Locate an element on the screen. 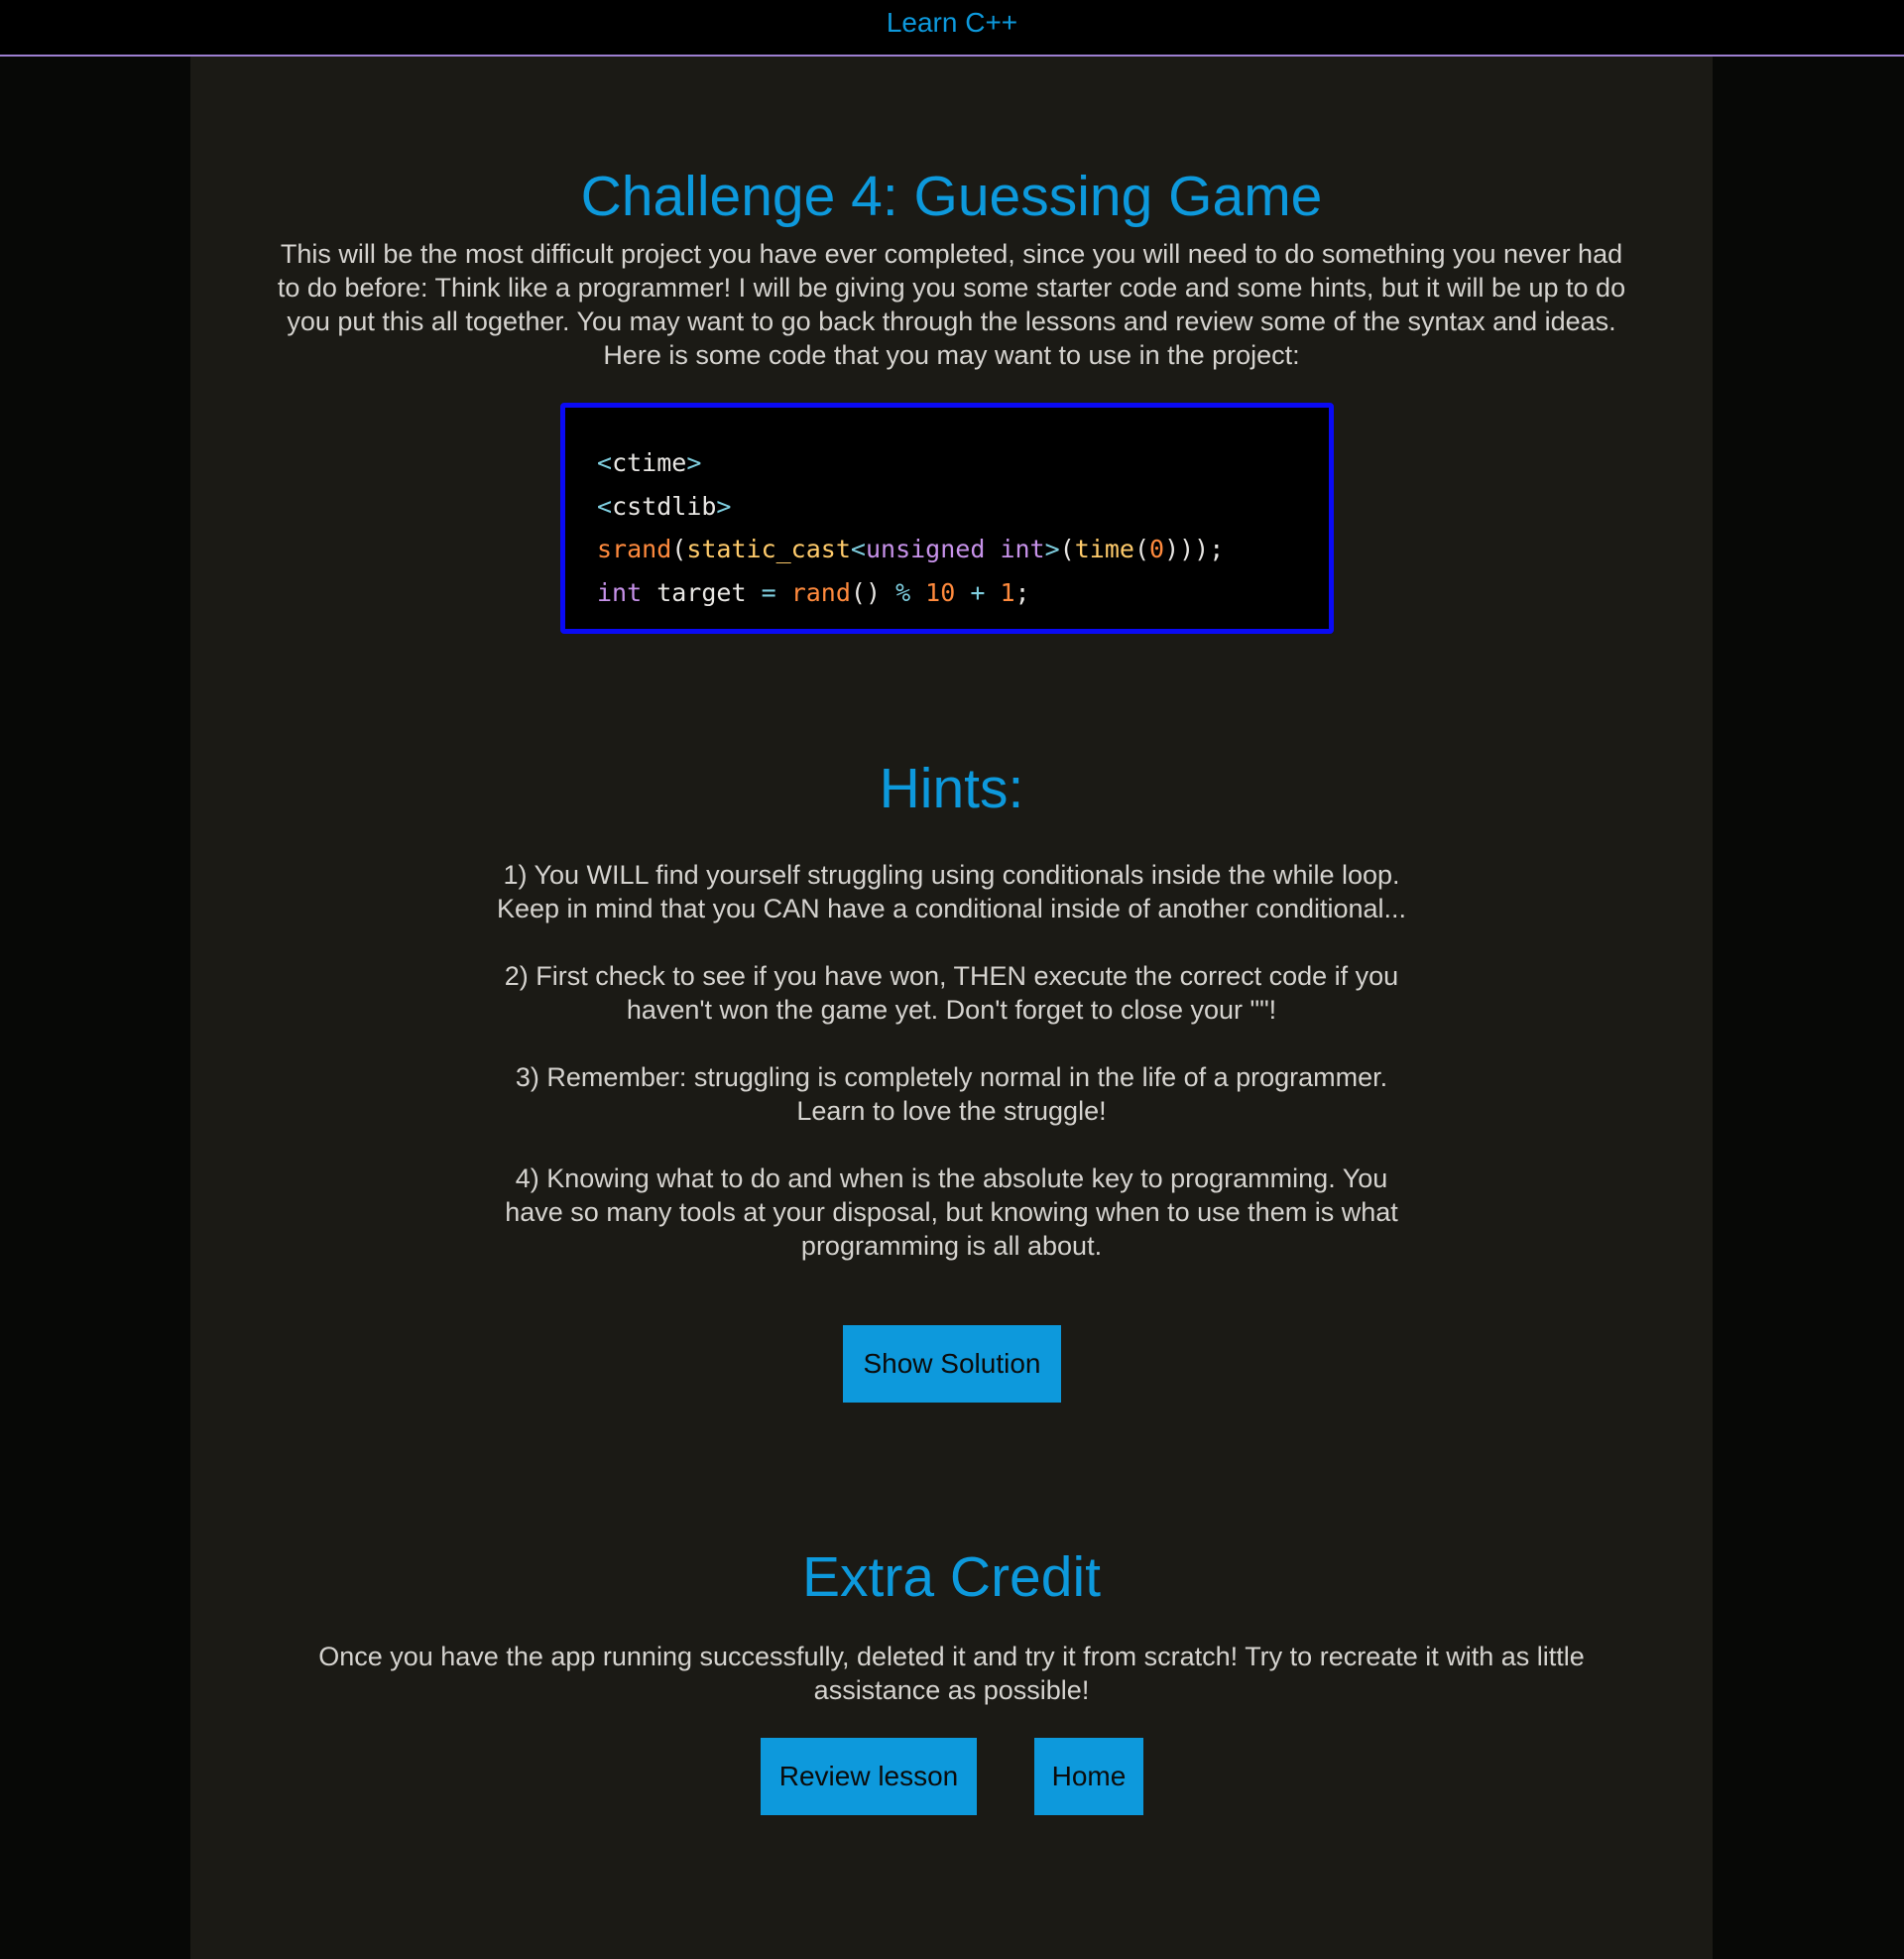 This screenshot has height=1959, width=1904. code-token: rand is located at coordinates (813, 592).